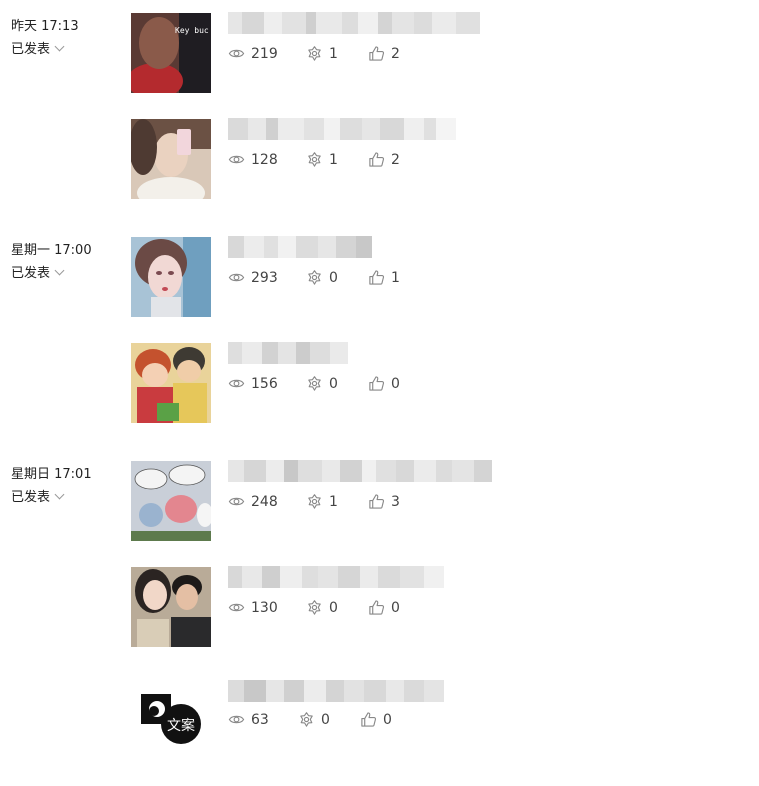 The height and width of the screenshot is (786, 759). I want to click on publish-time: 昨天 17:13, so click(45, 26).